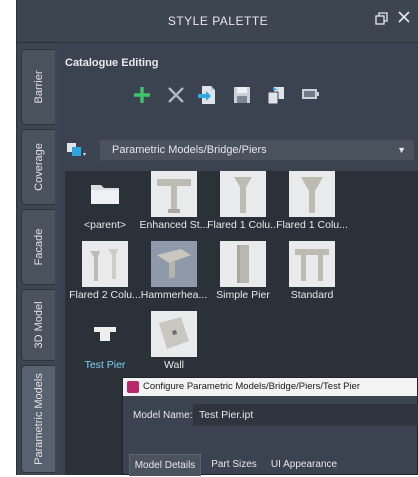 The image size is (418, 477). What do you see at coordinates (312, 264) in the screenshot?
I see `standard-pier-icon` at bounding box center [312, 264].